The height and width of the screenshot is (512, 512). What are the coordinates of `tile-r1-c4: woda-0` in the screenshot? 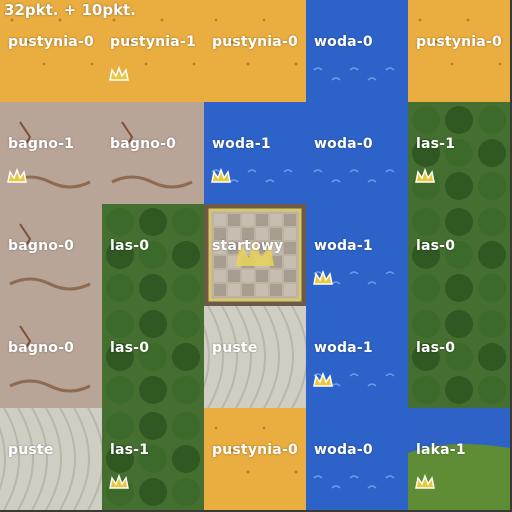 It's located at (357, 51).